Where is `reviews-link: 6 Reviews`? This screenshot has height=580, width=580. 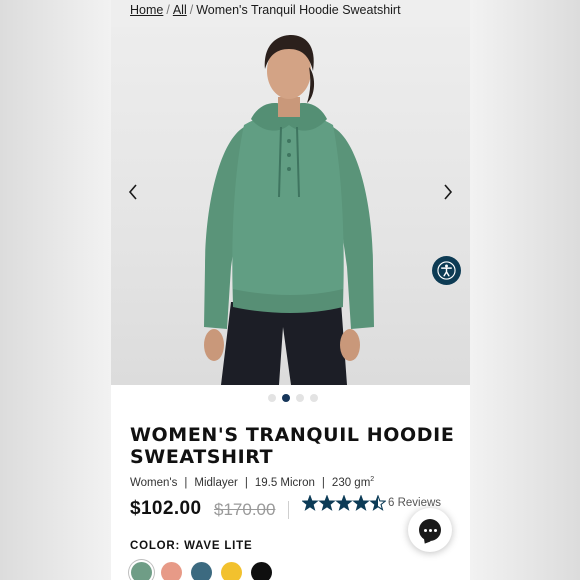 reviews-link: 6 Reviews is located at coordinates (414, 503).